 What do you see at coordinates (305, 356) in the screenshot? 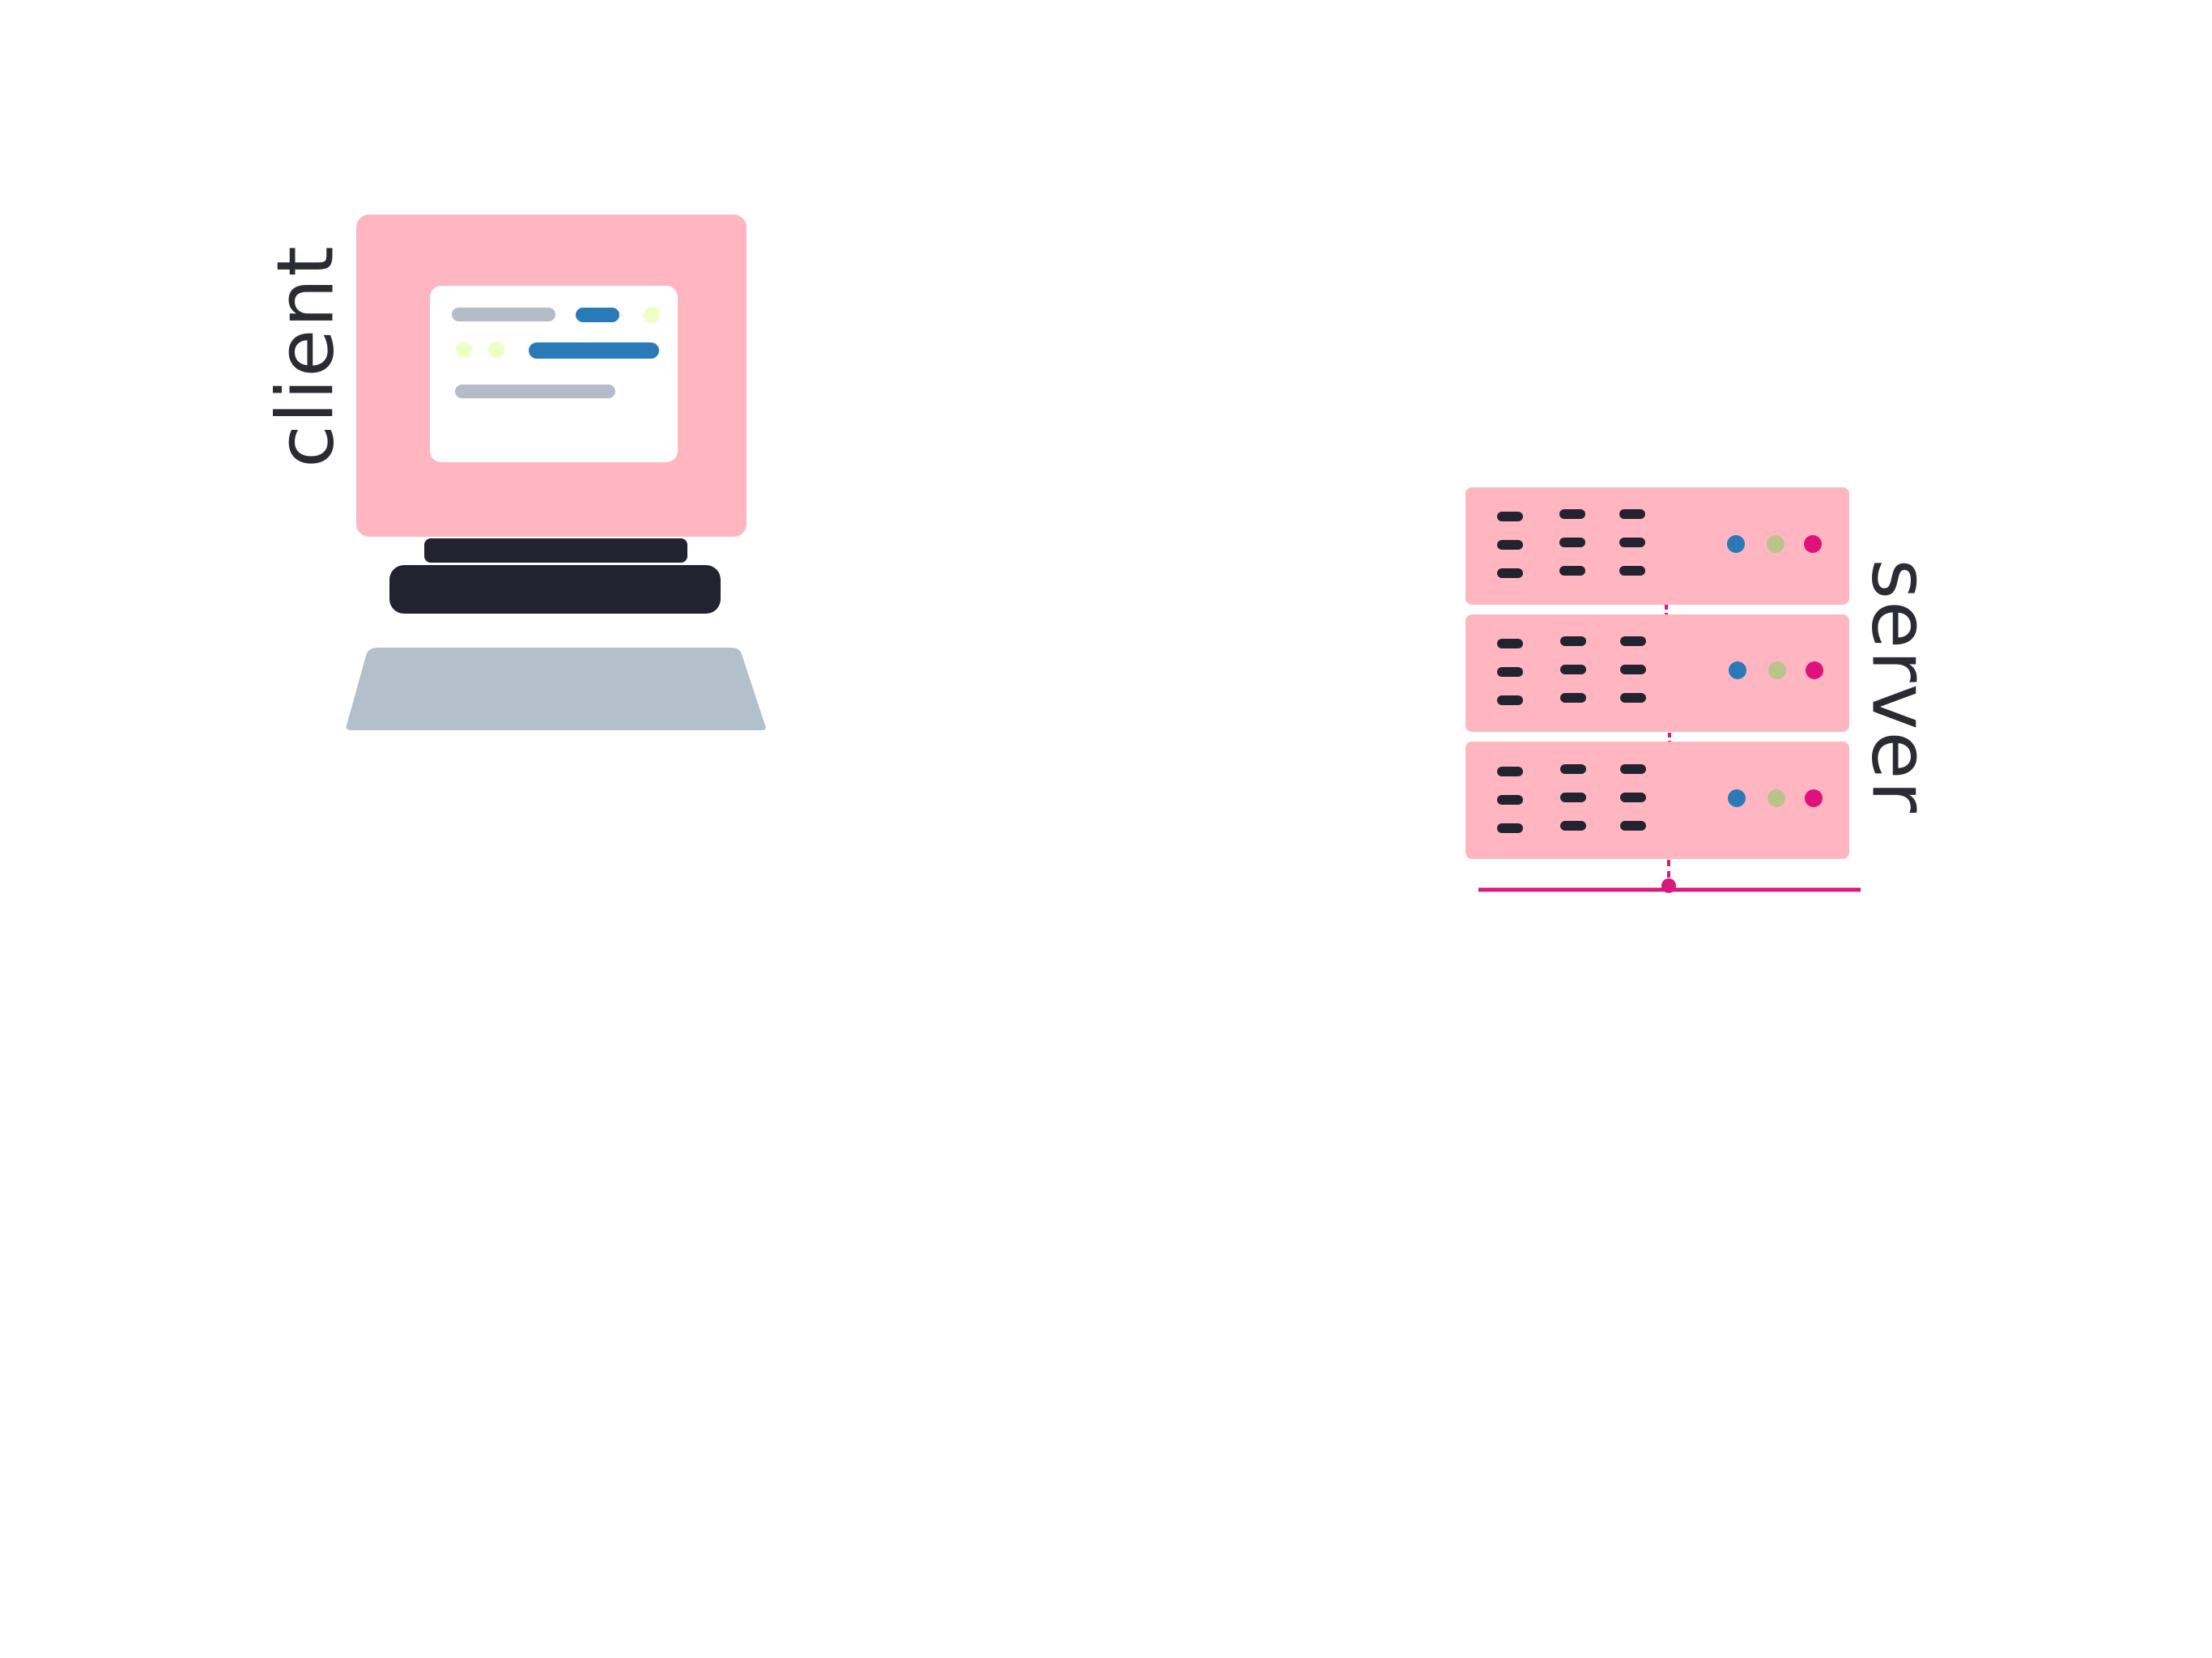
I see `client-label: client` at bounding box center [305, 356].